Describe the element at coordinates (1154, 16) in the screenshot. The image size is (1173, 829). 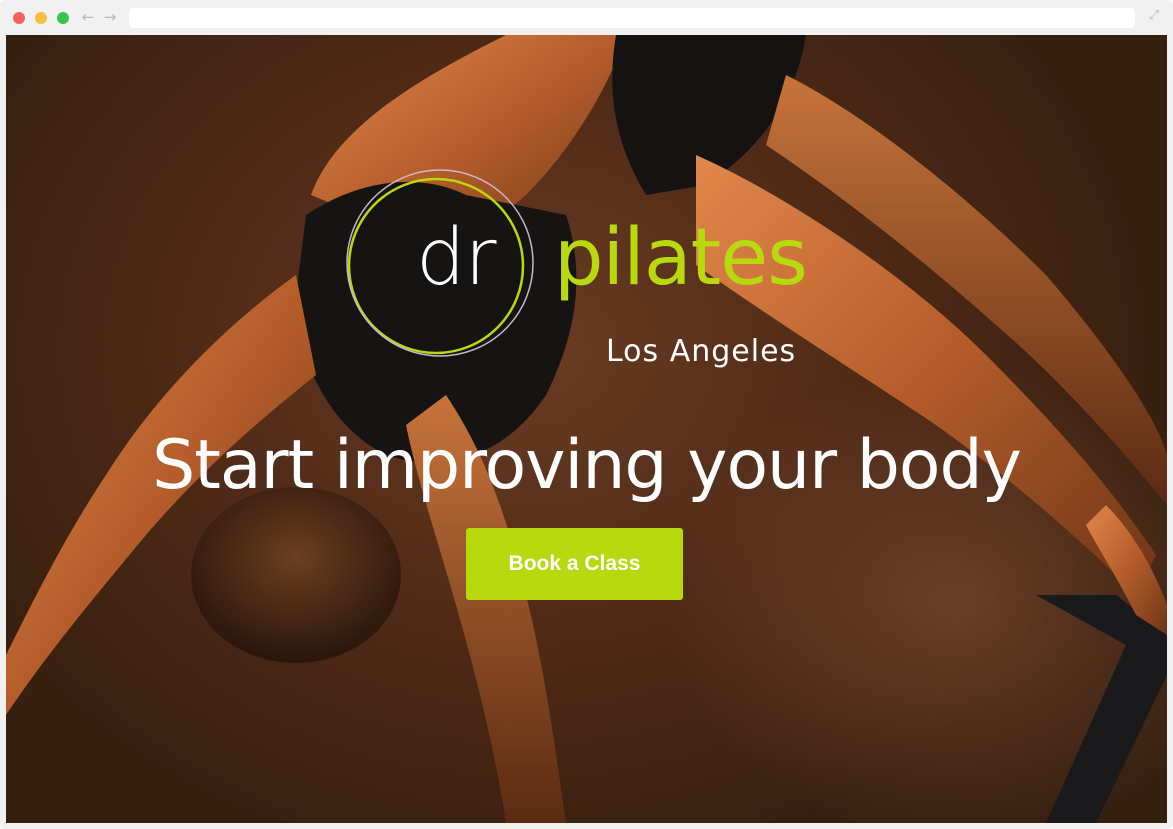
I see `expand-icon: ⤢` at that location.